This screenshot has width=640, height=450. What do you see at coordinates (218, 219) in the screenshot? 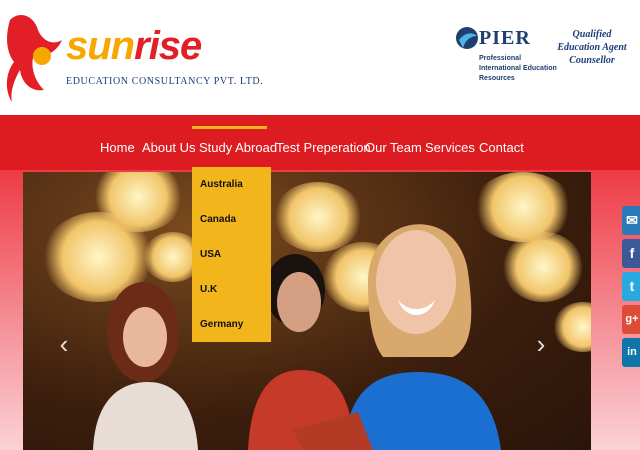
I see `dropdown-item-canada: Canada` at bounding box center [218, 219].